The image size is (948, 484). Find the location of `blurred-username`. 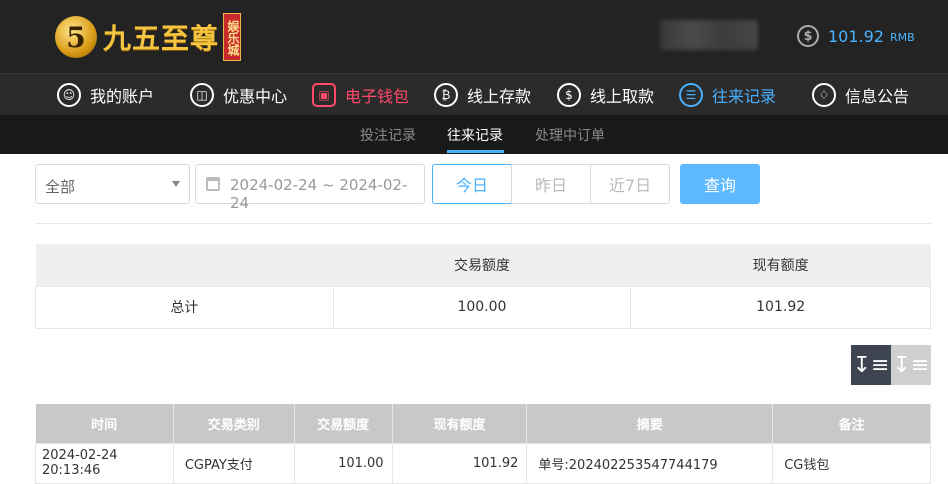

blurred-username is located at coordinates (709, 35).